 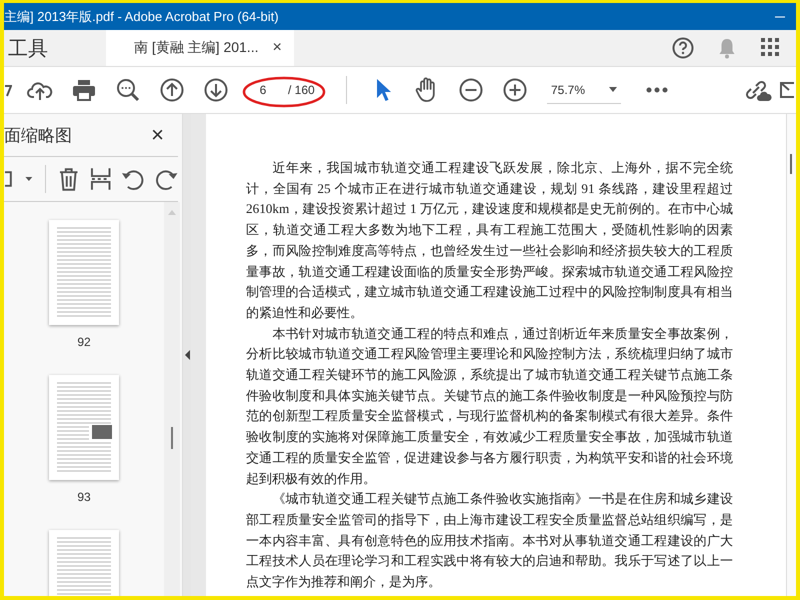 I want to click on more-icon, so click(x=657, y=90).